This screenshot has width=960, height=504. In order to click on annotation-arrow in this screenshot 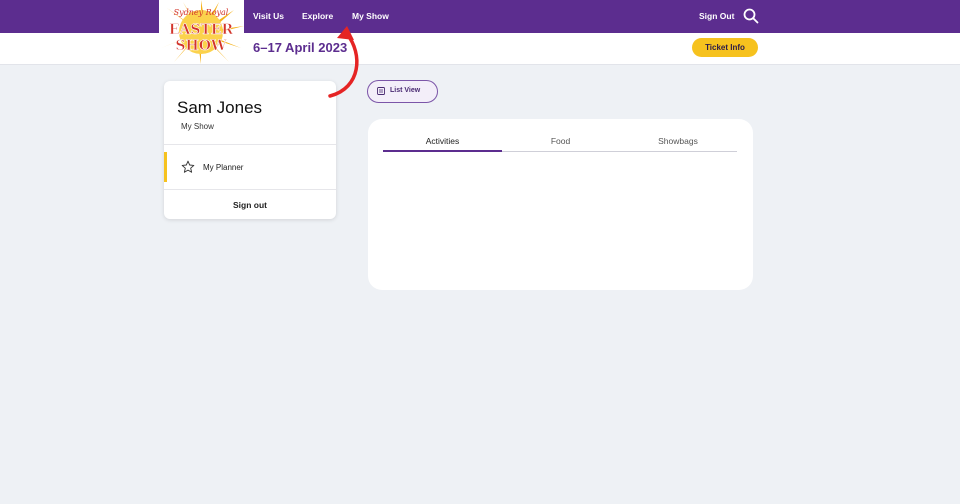, I will do `click(343, 62)`.